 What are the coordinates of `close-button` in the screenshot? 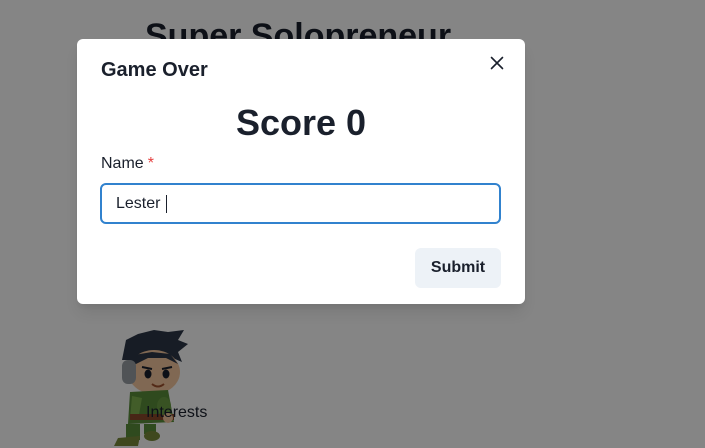 It's located at (497, 63).